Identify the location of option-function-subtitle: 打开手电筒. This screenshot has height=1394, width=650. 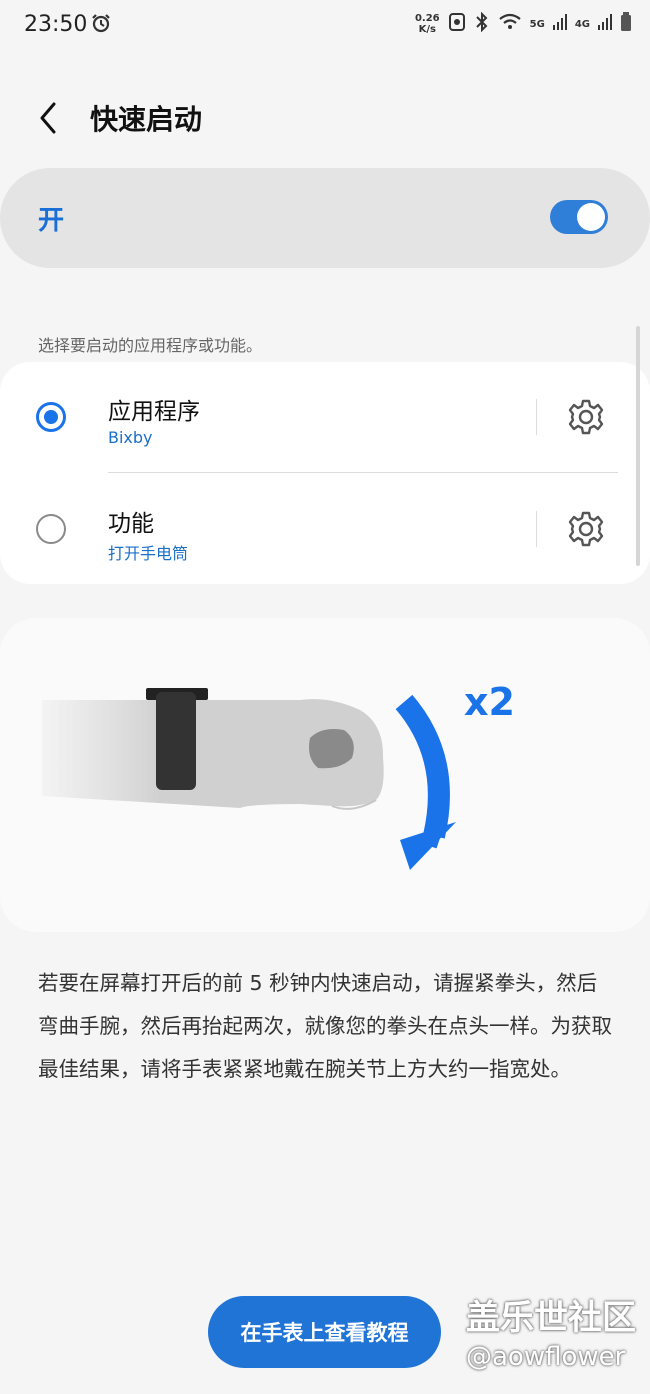
(148, 553).